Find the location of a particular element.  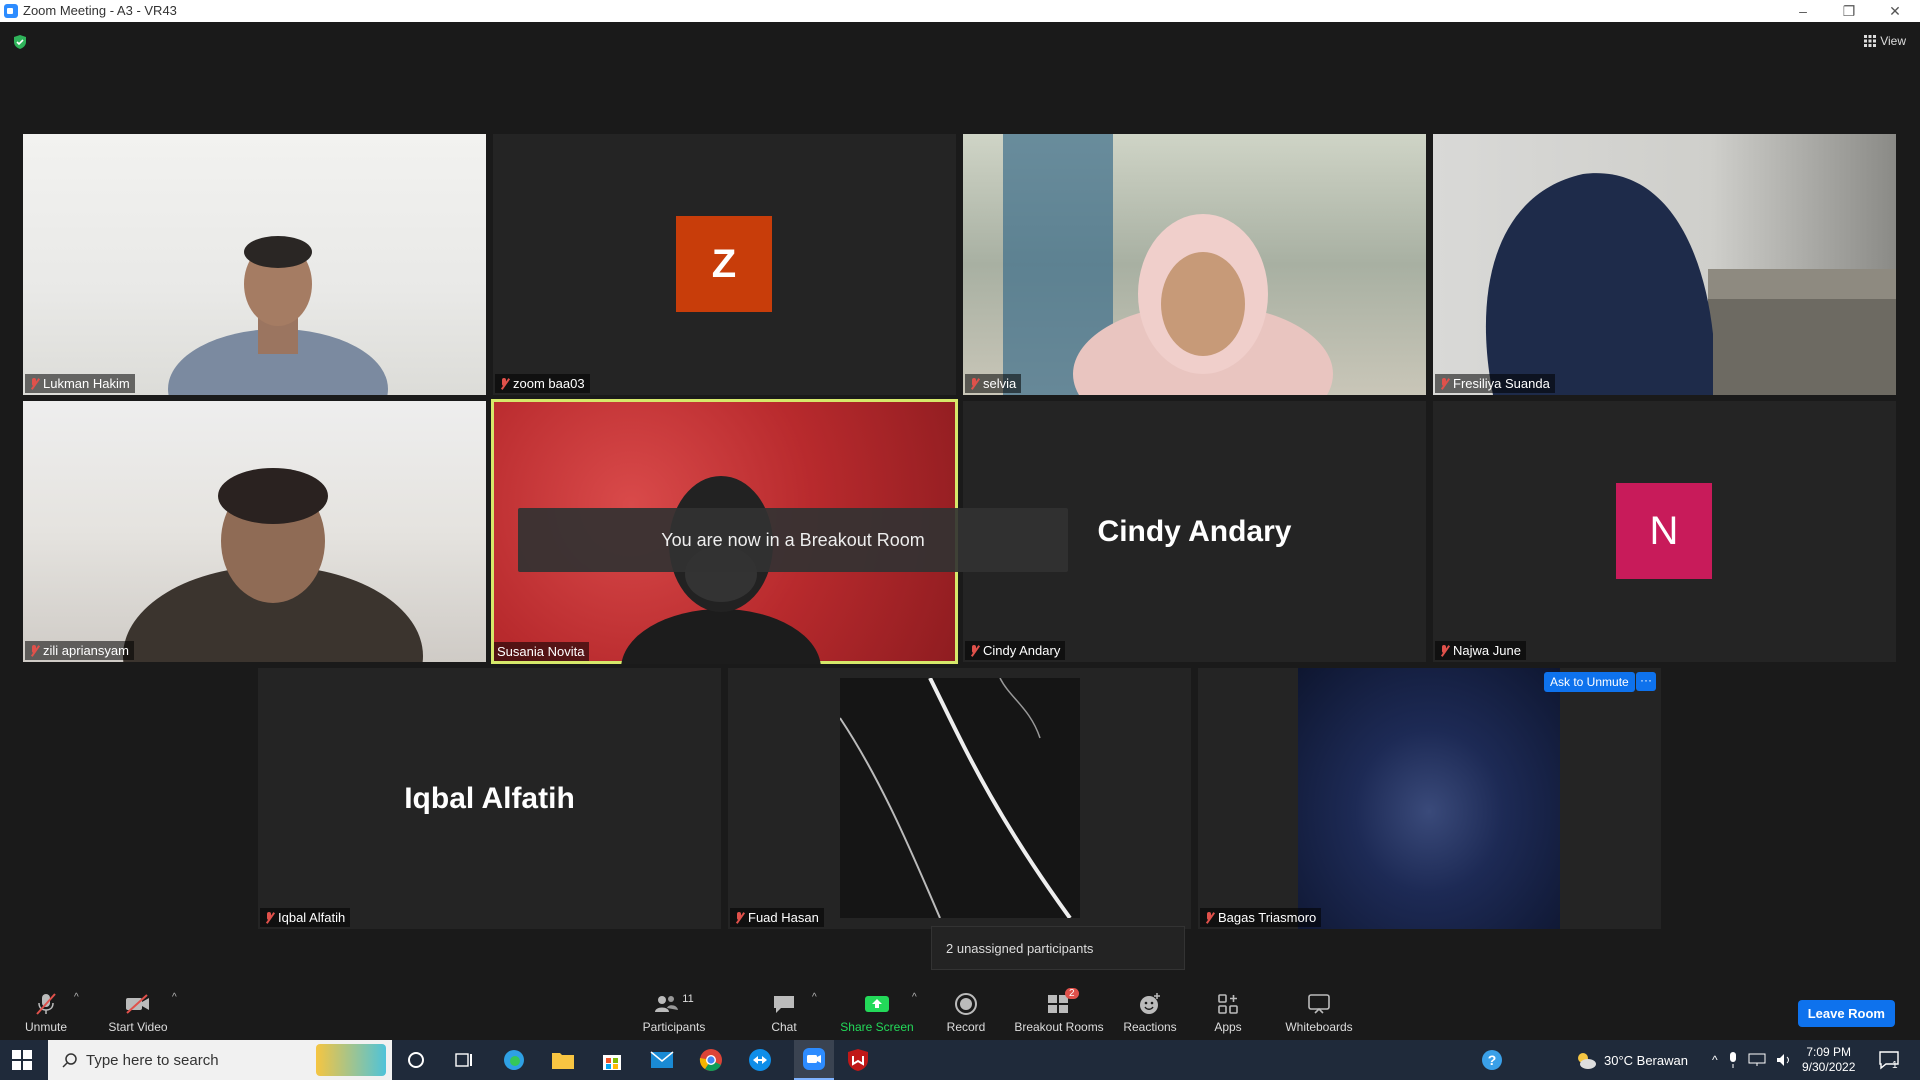

reactions-label: Reactions is located at coordinates (1150, 1027).